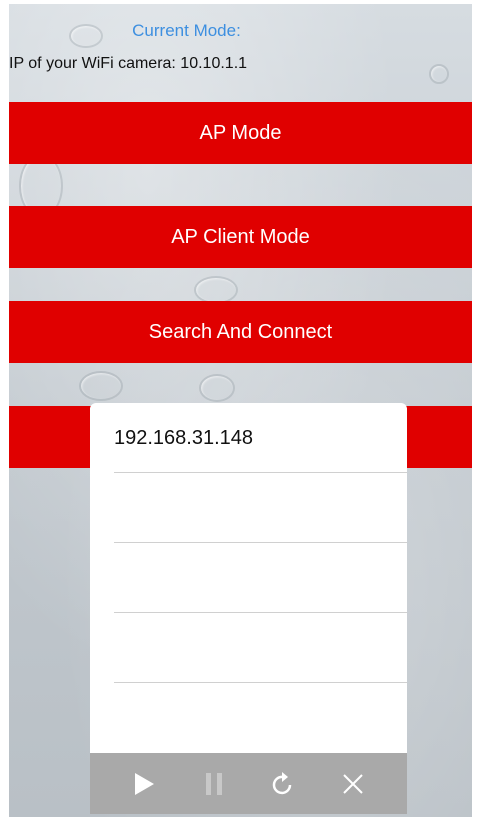 This screenshot has width=481, height=820. Describe the element at coordinates (240, 237) in the screenshot. I see `ap-client-mode-button: AP Client Mode` at that location.